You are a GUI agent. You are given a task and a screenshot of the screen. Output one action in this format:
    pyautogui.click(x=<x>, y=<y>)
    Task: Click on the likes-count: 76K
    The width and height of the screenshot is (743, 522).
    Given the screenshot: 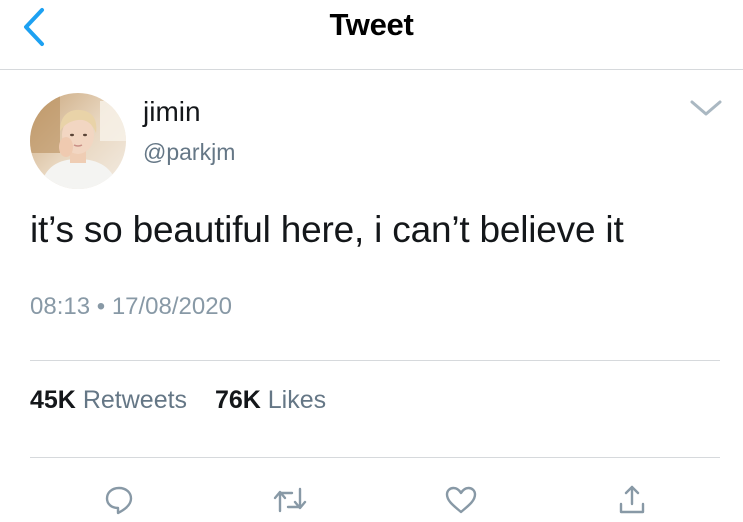 What is the action you would take?
    pyautogui.click(x=237, y=400)
    